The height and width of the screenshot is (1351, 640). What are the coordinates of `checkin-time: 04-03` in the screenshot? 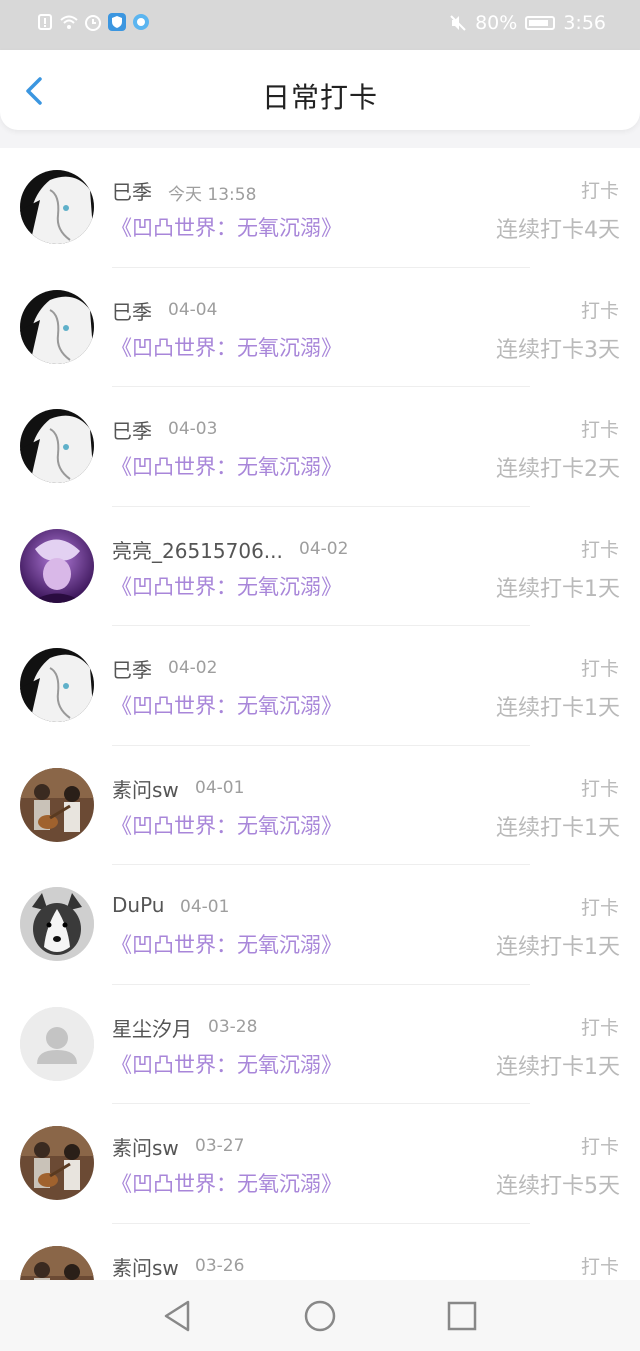 It's located at (193, 429).